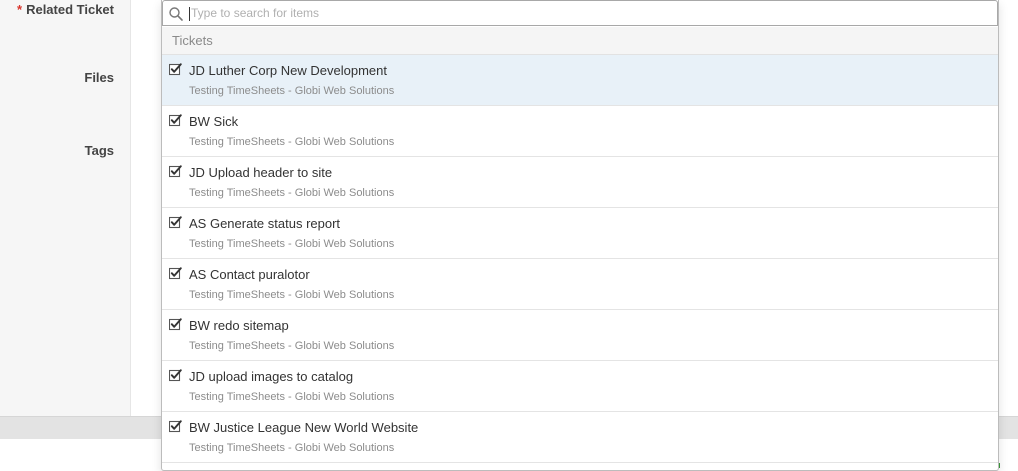 The image size is (1018, 471). I want to click on item-title: JD upload images to catalog, so click(271, 376).